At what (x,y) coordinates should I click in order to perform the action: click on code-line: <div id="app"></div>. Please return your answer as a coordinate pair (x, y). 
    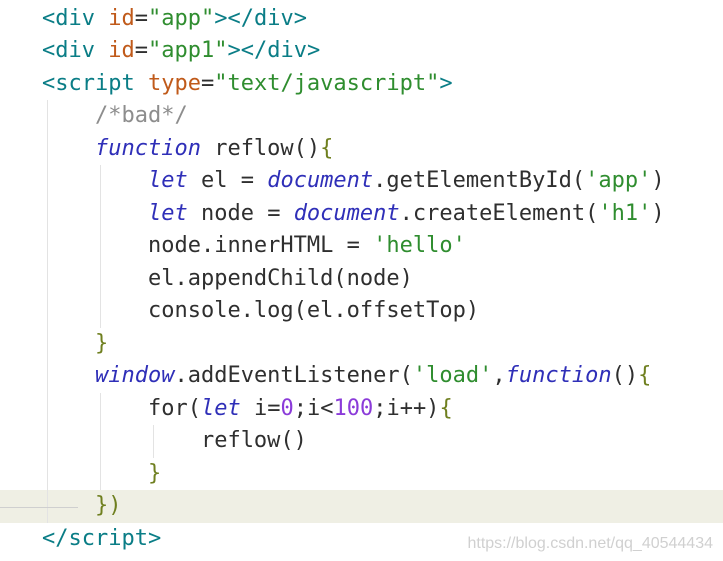
    Looking at the image, I should click on (361, 19).